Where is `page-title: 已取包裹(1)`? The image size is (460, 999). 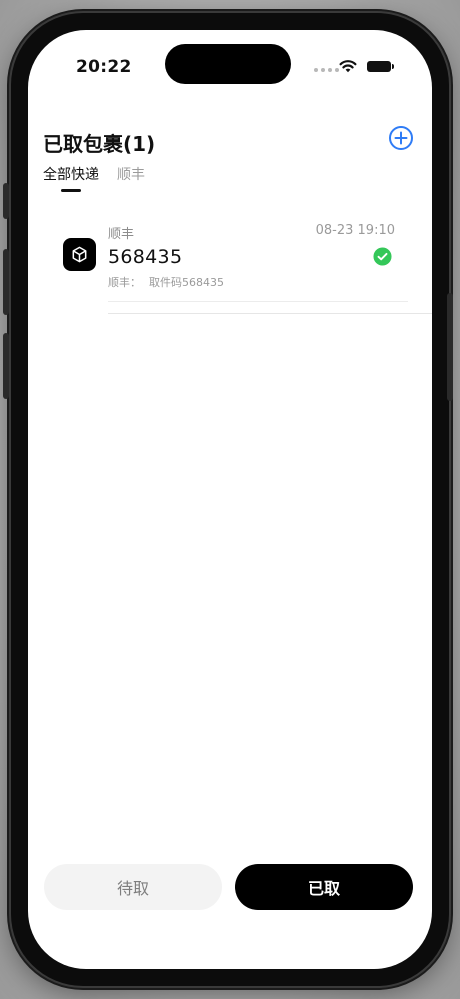 page-title: 已取包裹(1) is located at coordinates (99, 144).